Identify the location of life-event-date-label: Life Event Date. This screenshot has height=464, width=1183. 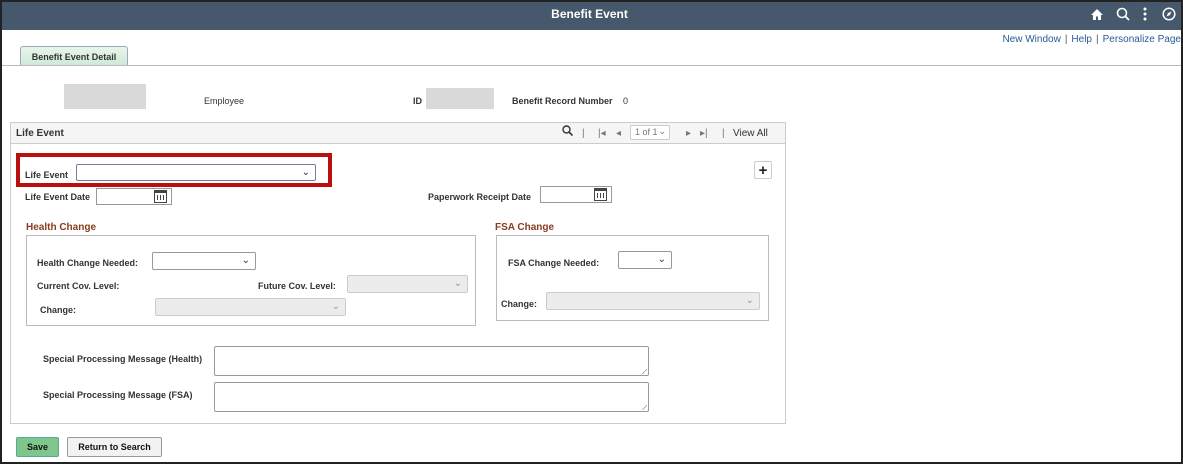
(58, 197).